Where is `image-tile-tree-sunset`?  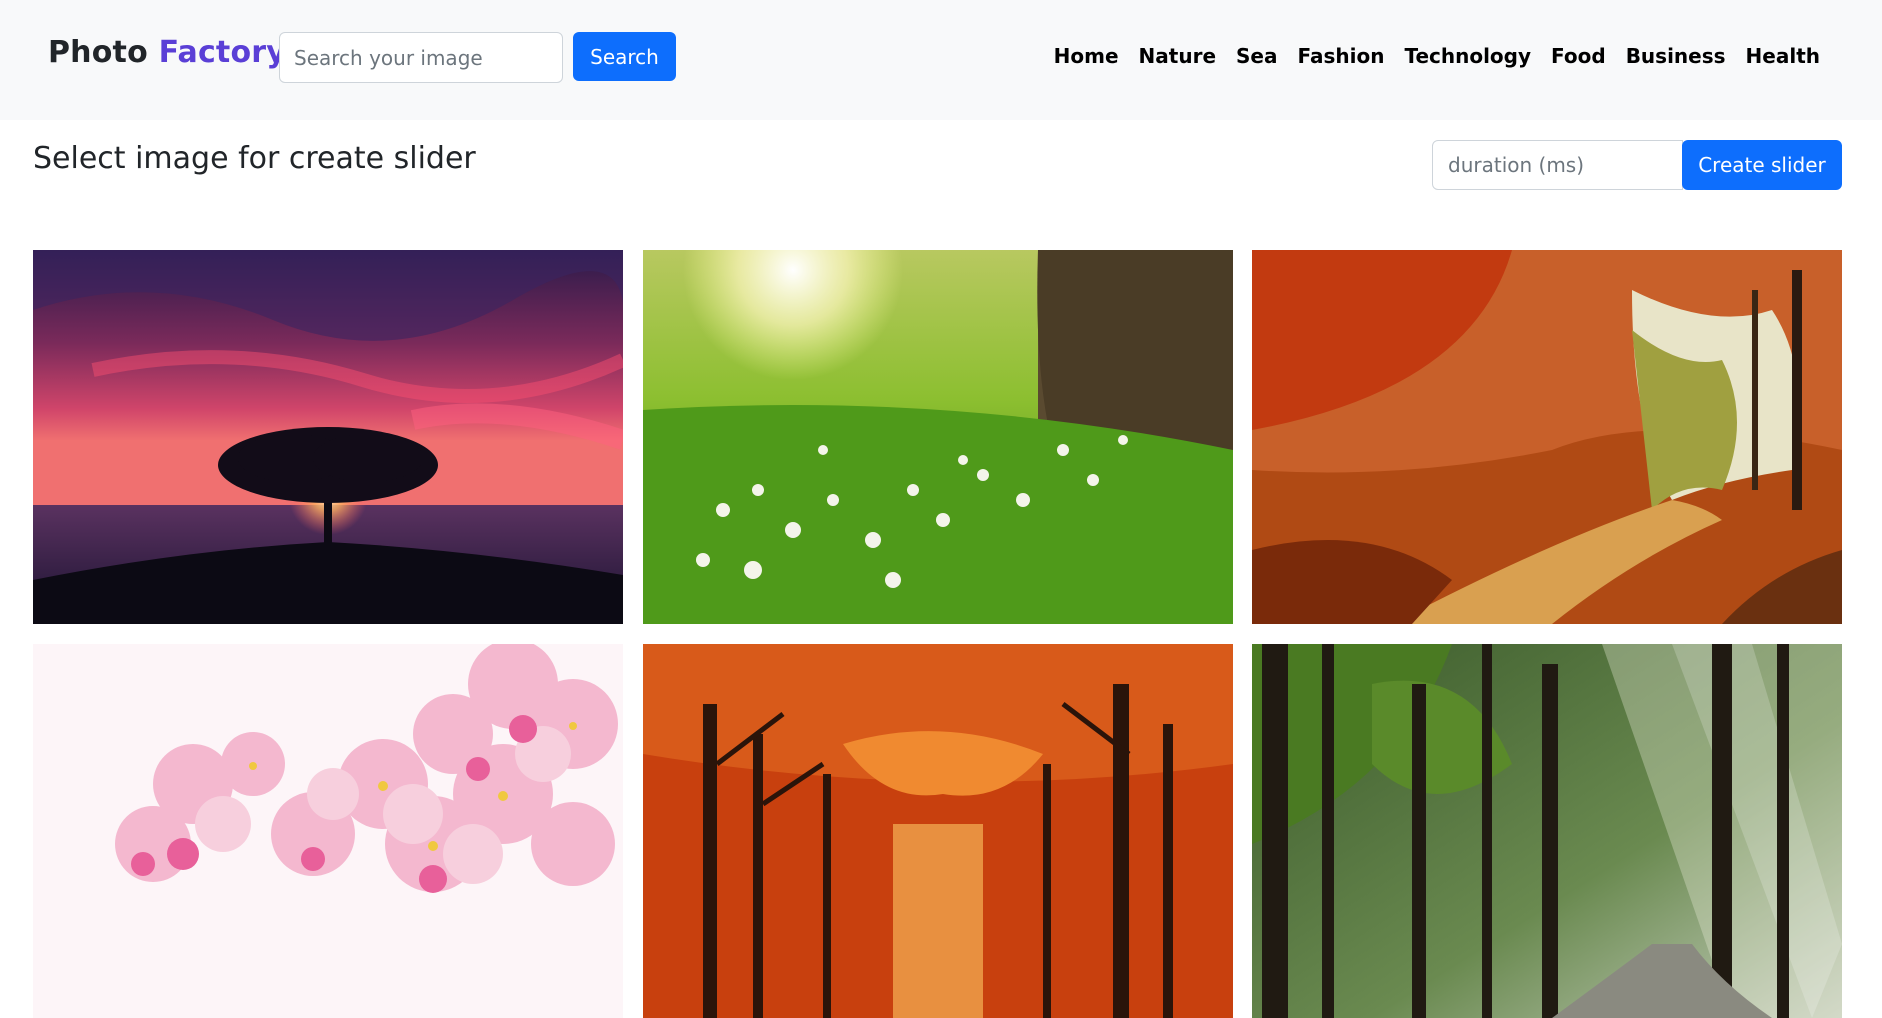 image-tile-tree-sunset is located at coordinates (328, 437).